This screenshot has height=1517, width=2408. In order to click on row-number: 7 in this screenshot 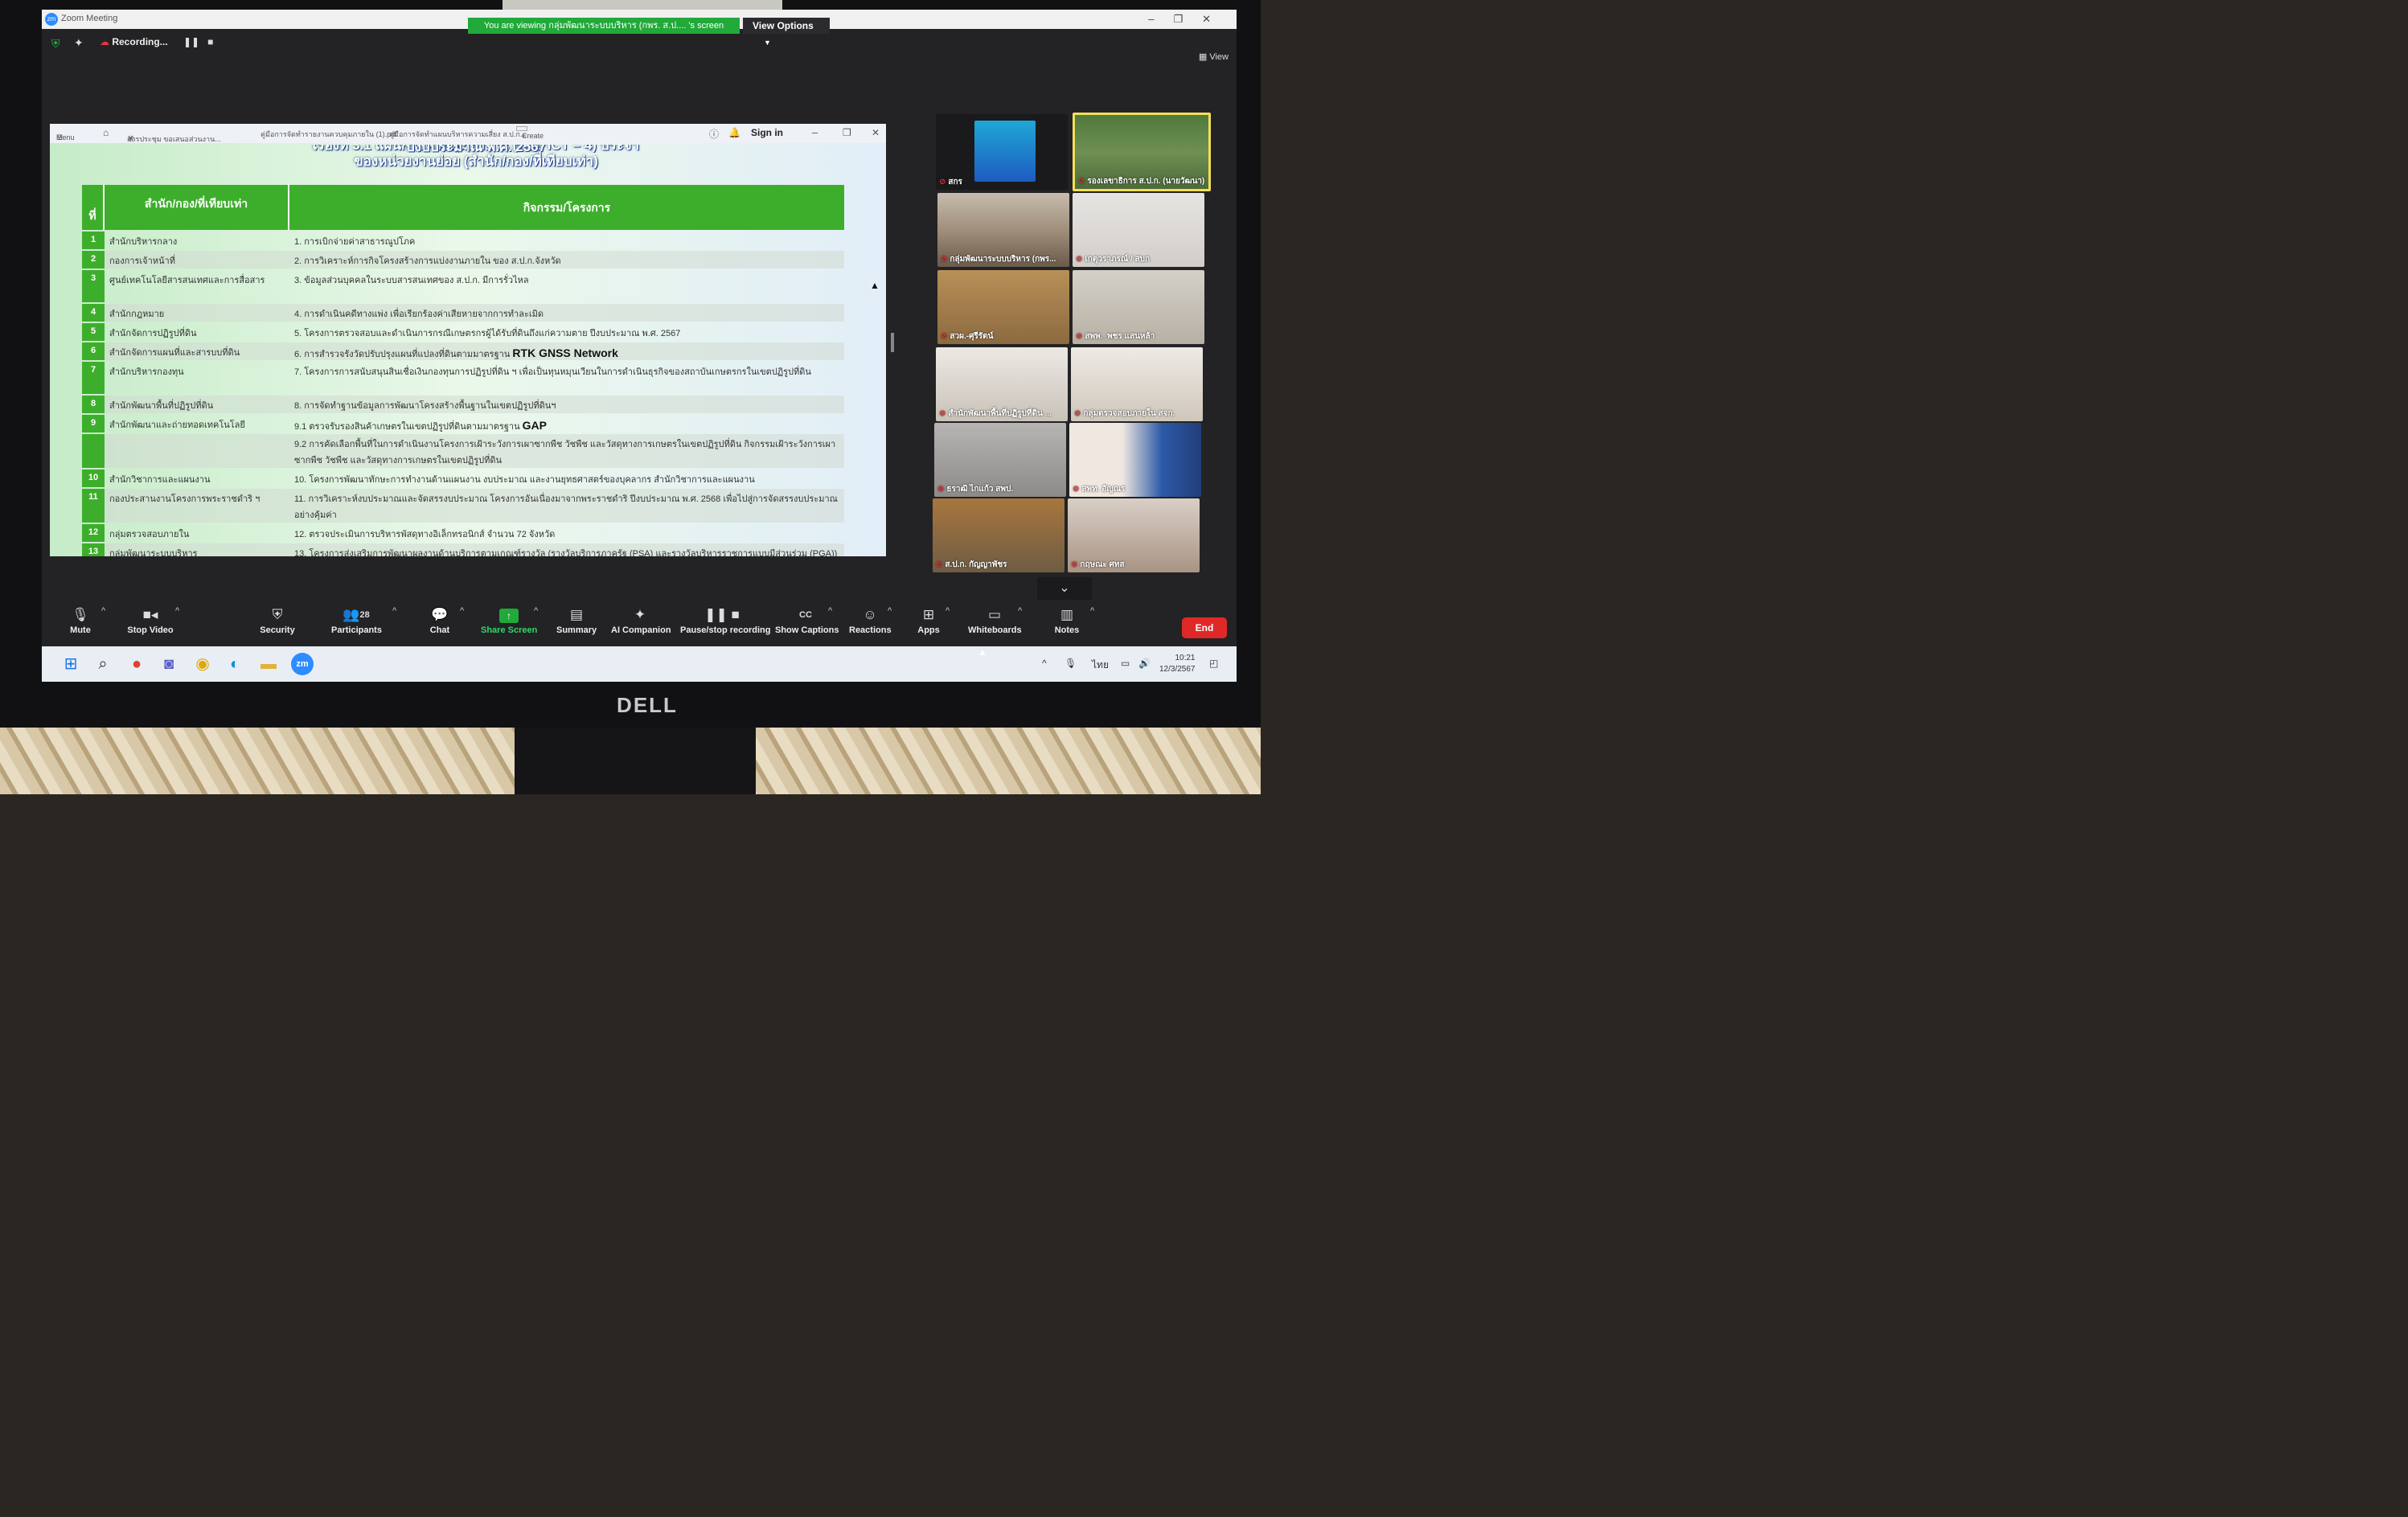, I will do `click(93, 378)`.